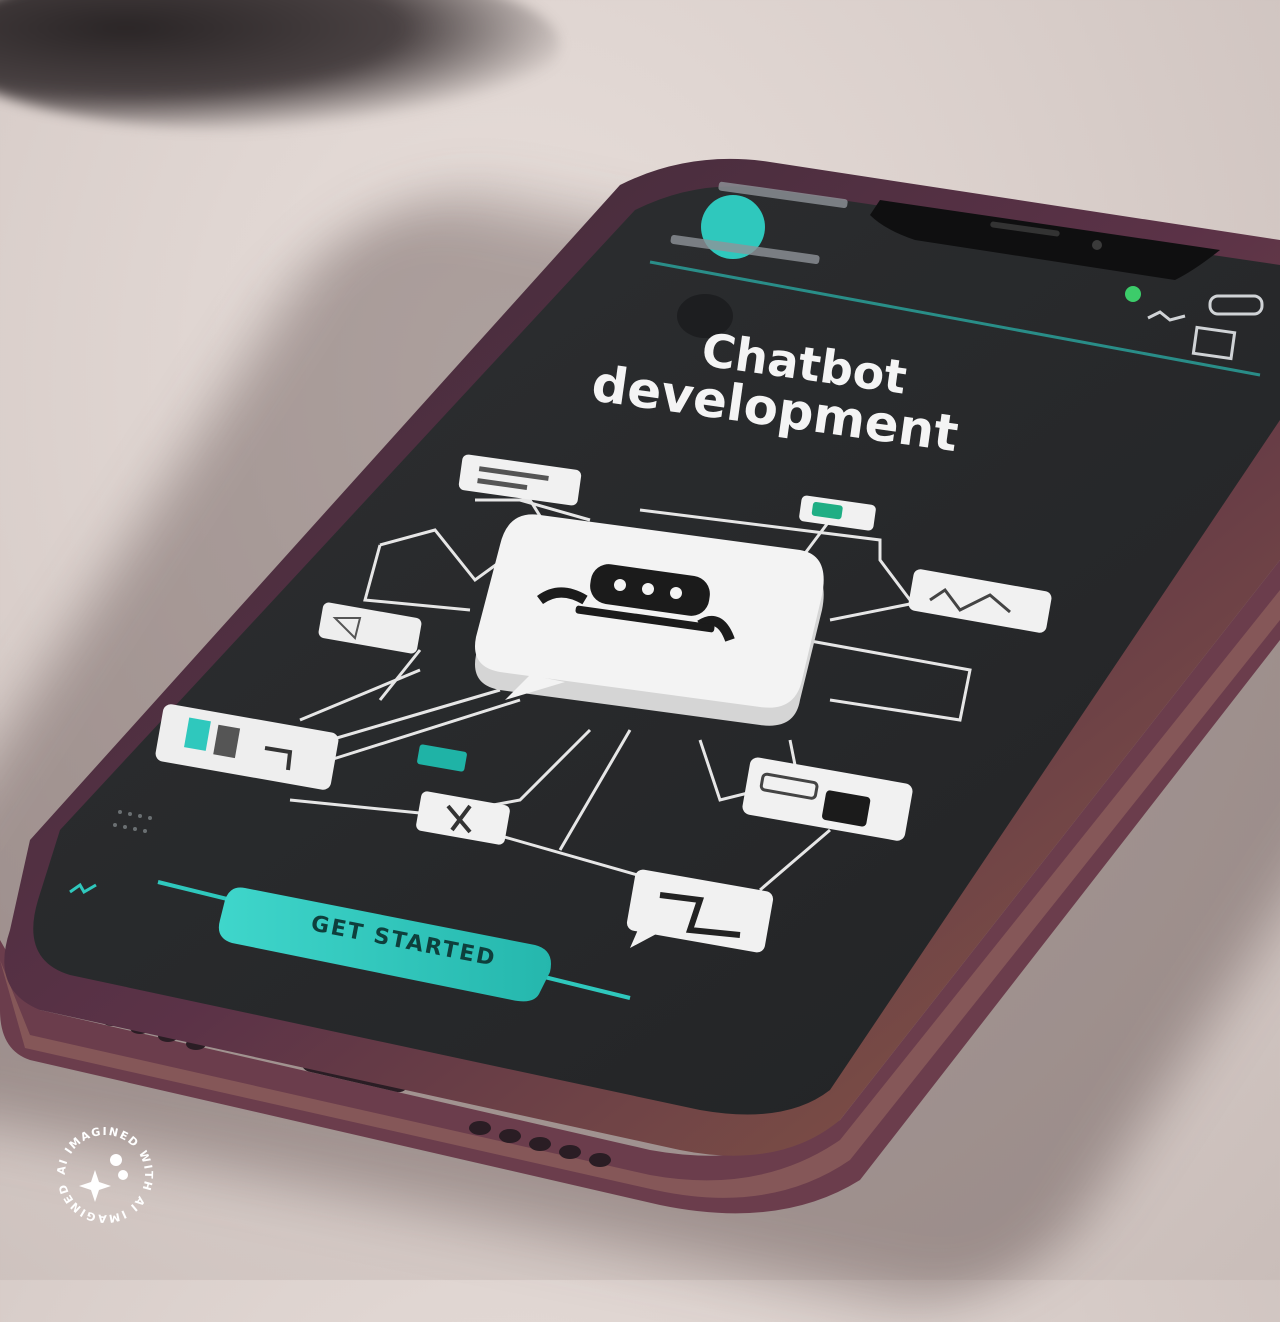  What do you see at coordinates (95, 1186) in the screenshot?
I see `sparkle-icon` at bounding box center [95, 1186].